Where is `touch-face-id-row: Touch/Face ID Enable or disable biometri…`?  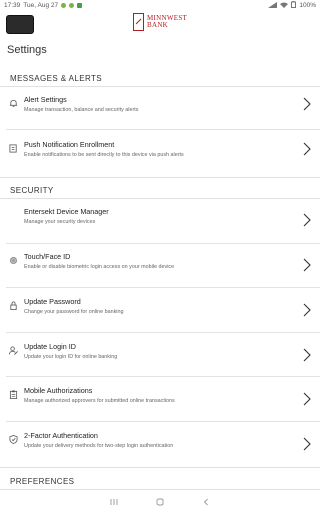
touch-face-id-row: Touch/Face ID Enable or disable biometri… is located at coordinates (160, 263).